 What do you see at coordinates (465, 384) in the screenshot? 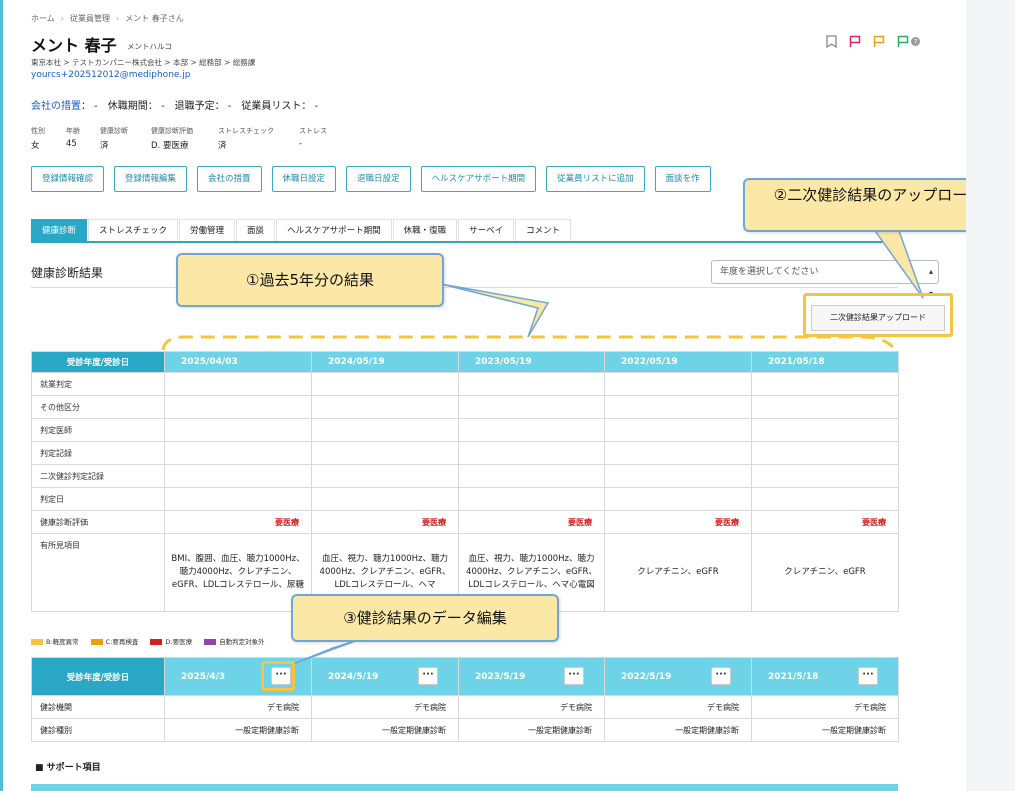
I see `table-row: 就業判定` at bounding box center [465, 384].